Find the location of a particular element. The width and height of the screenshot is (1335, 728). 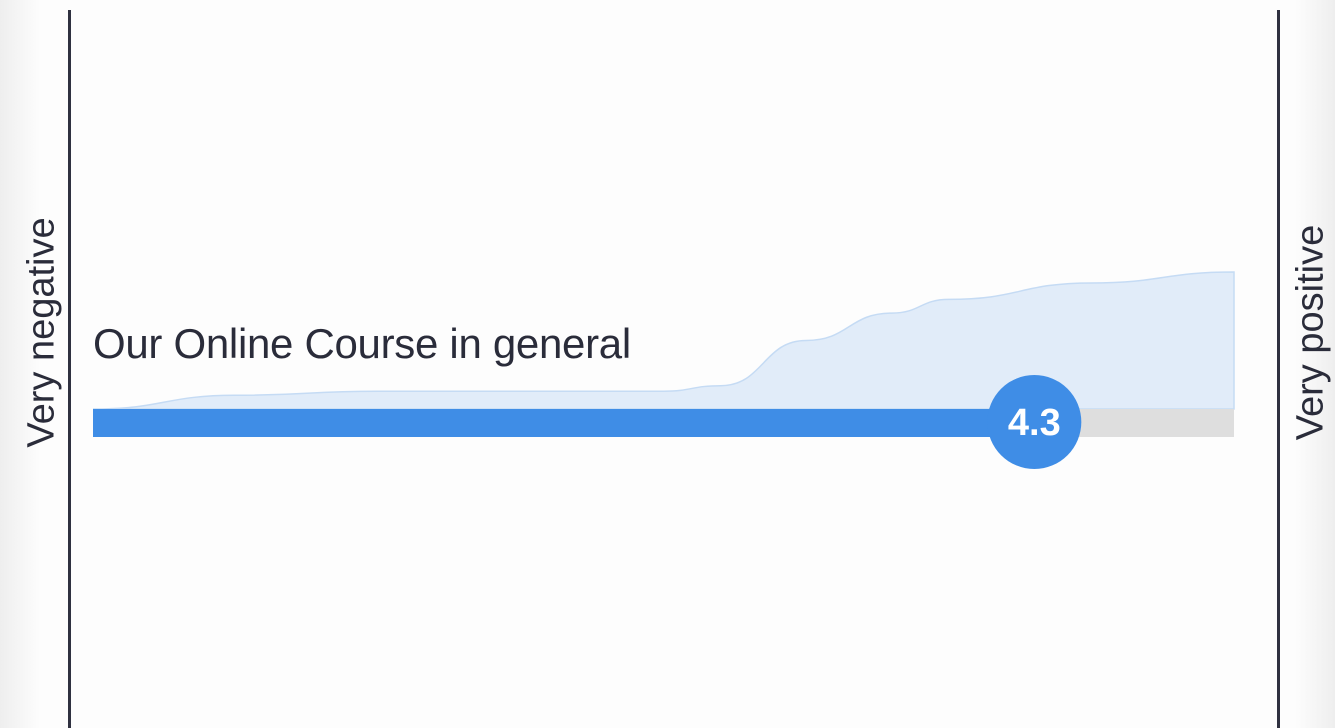

score-value-label: 4.3 is located at coordinates (1034, 423).